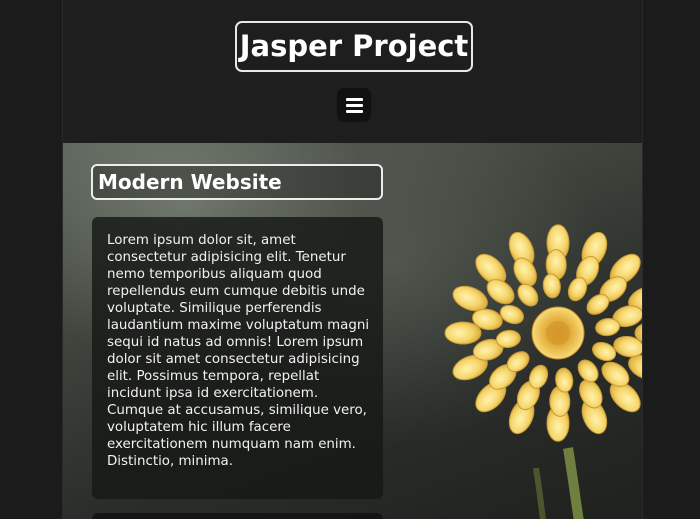  What do you see at coordinates (237, 516) in the screenshot?
I see `next-card` at bounding box center [237, 516].